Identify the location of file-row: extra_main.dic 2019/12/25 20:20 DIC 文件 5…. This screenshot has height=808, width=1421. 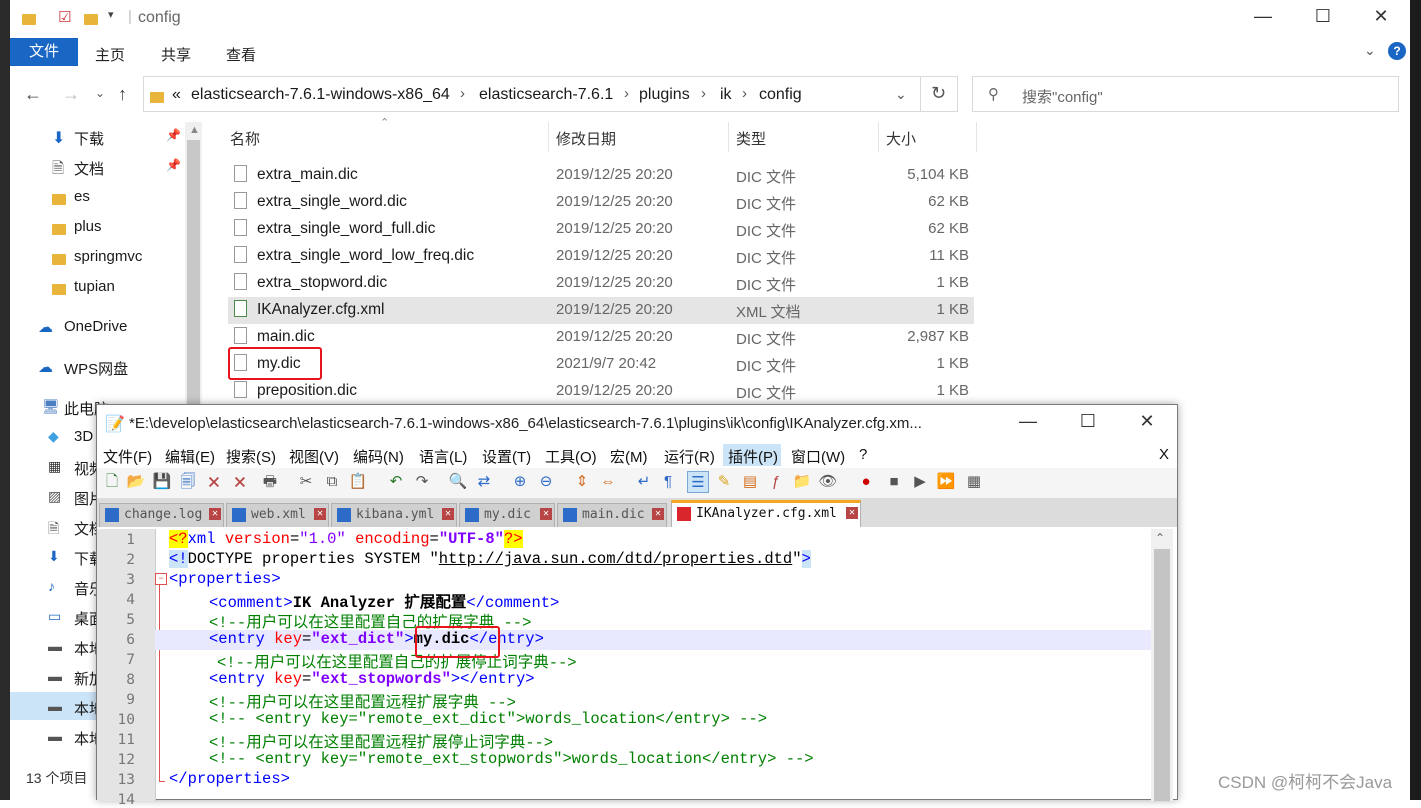
(601, 175).